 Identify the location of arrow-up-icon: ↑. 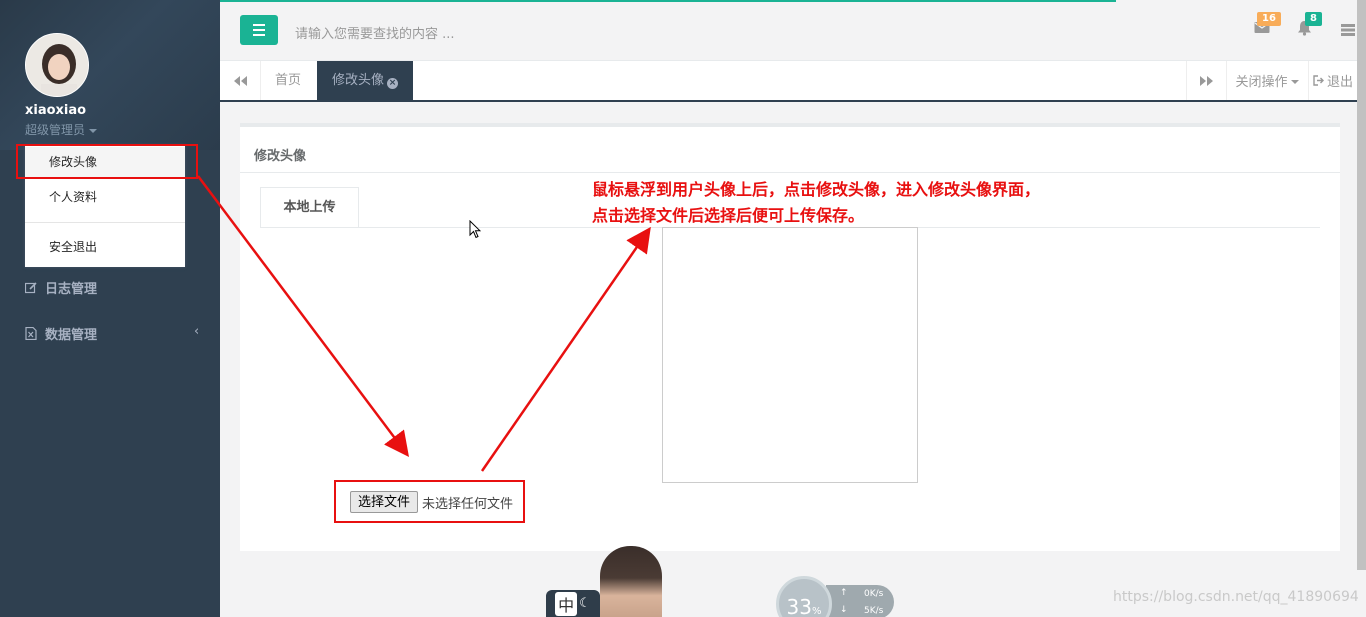
(844, 593).